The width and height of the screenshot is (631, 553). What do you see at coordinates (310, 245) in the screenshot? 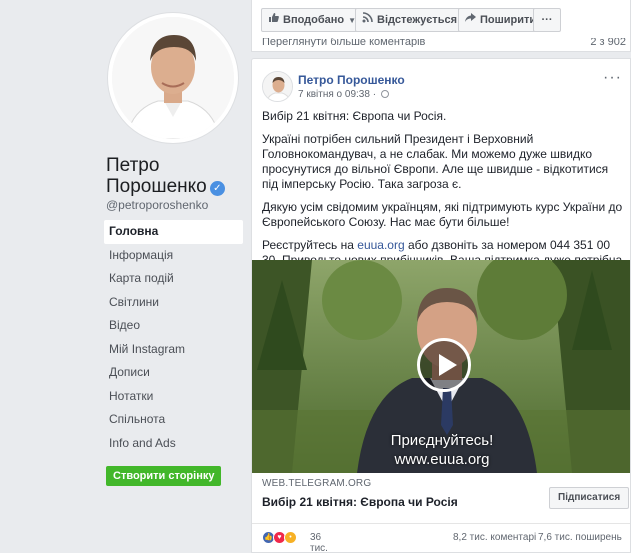
I see `post-text-segment: Реєструйтесь на` at bounding box center [310, 245].